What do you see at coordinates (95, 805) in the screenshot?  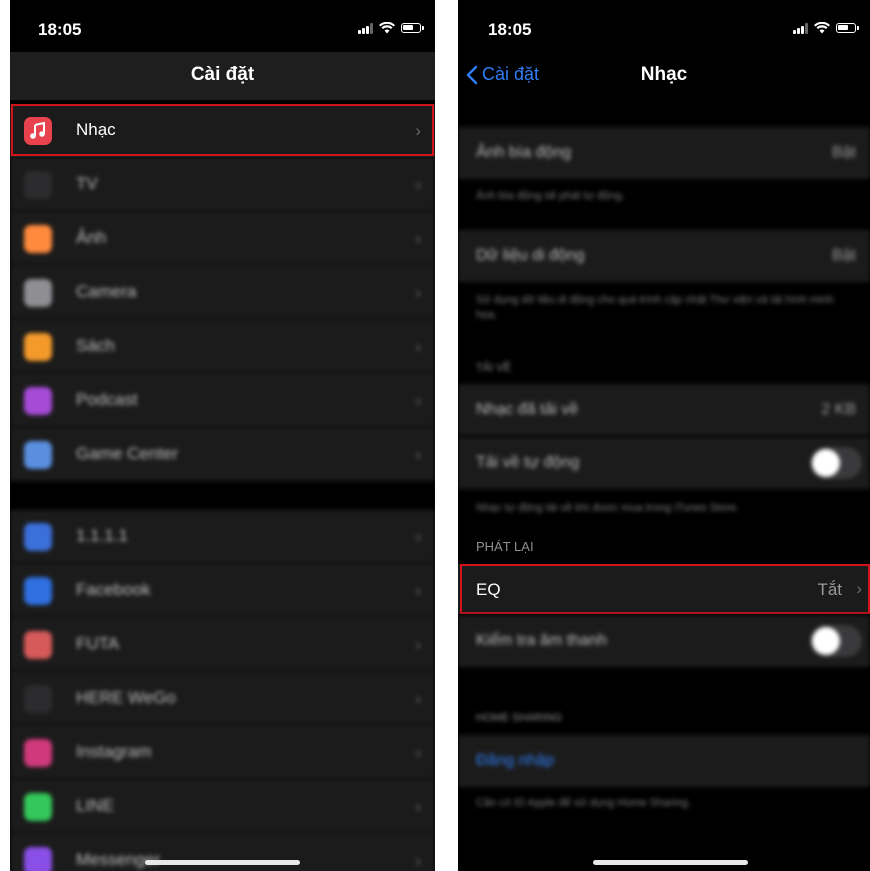 I see `row-label: LINE` at bounding box center [95, 805].